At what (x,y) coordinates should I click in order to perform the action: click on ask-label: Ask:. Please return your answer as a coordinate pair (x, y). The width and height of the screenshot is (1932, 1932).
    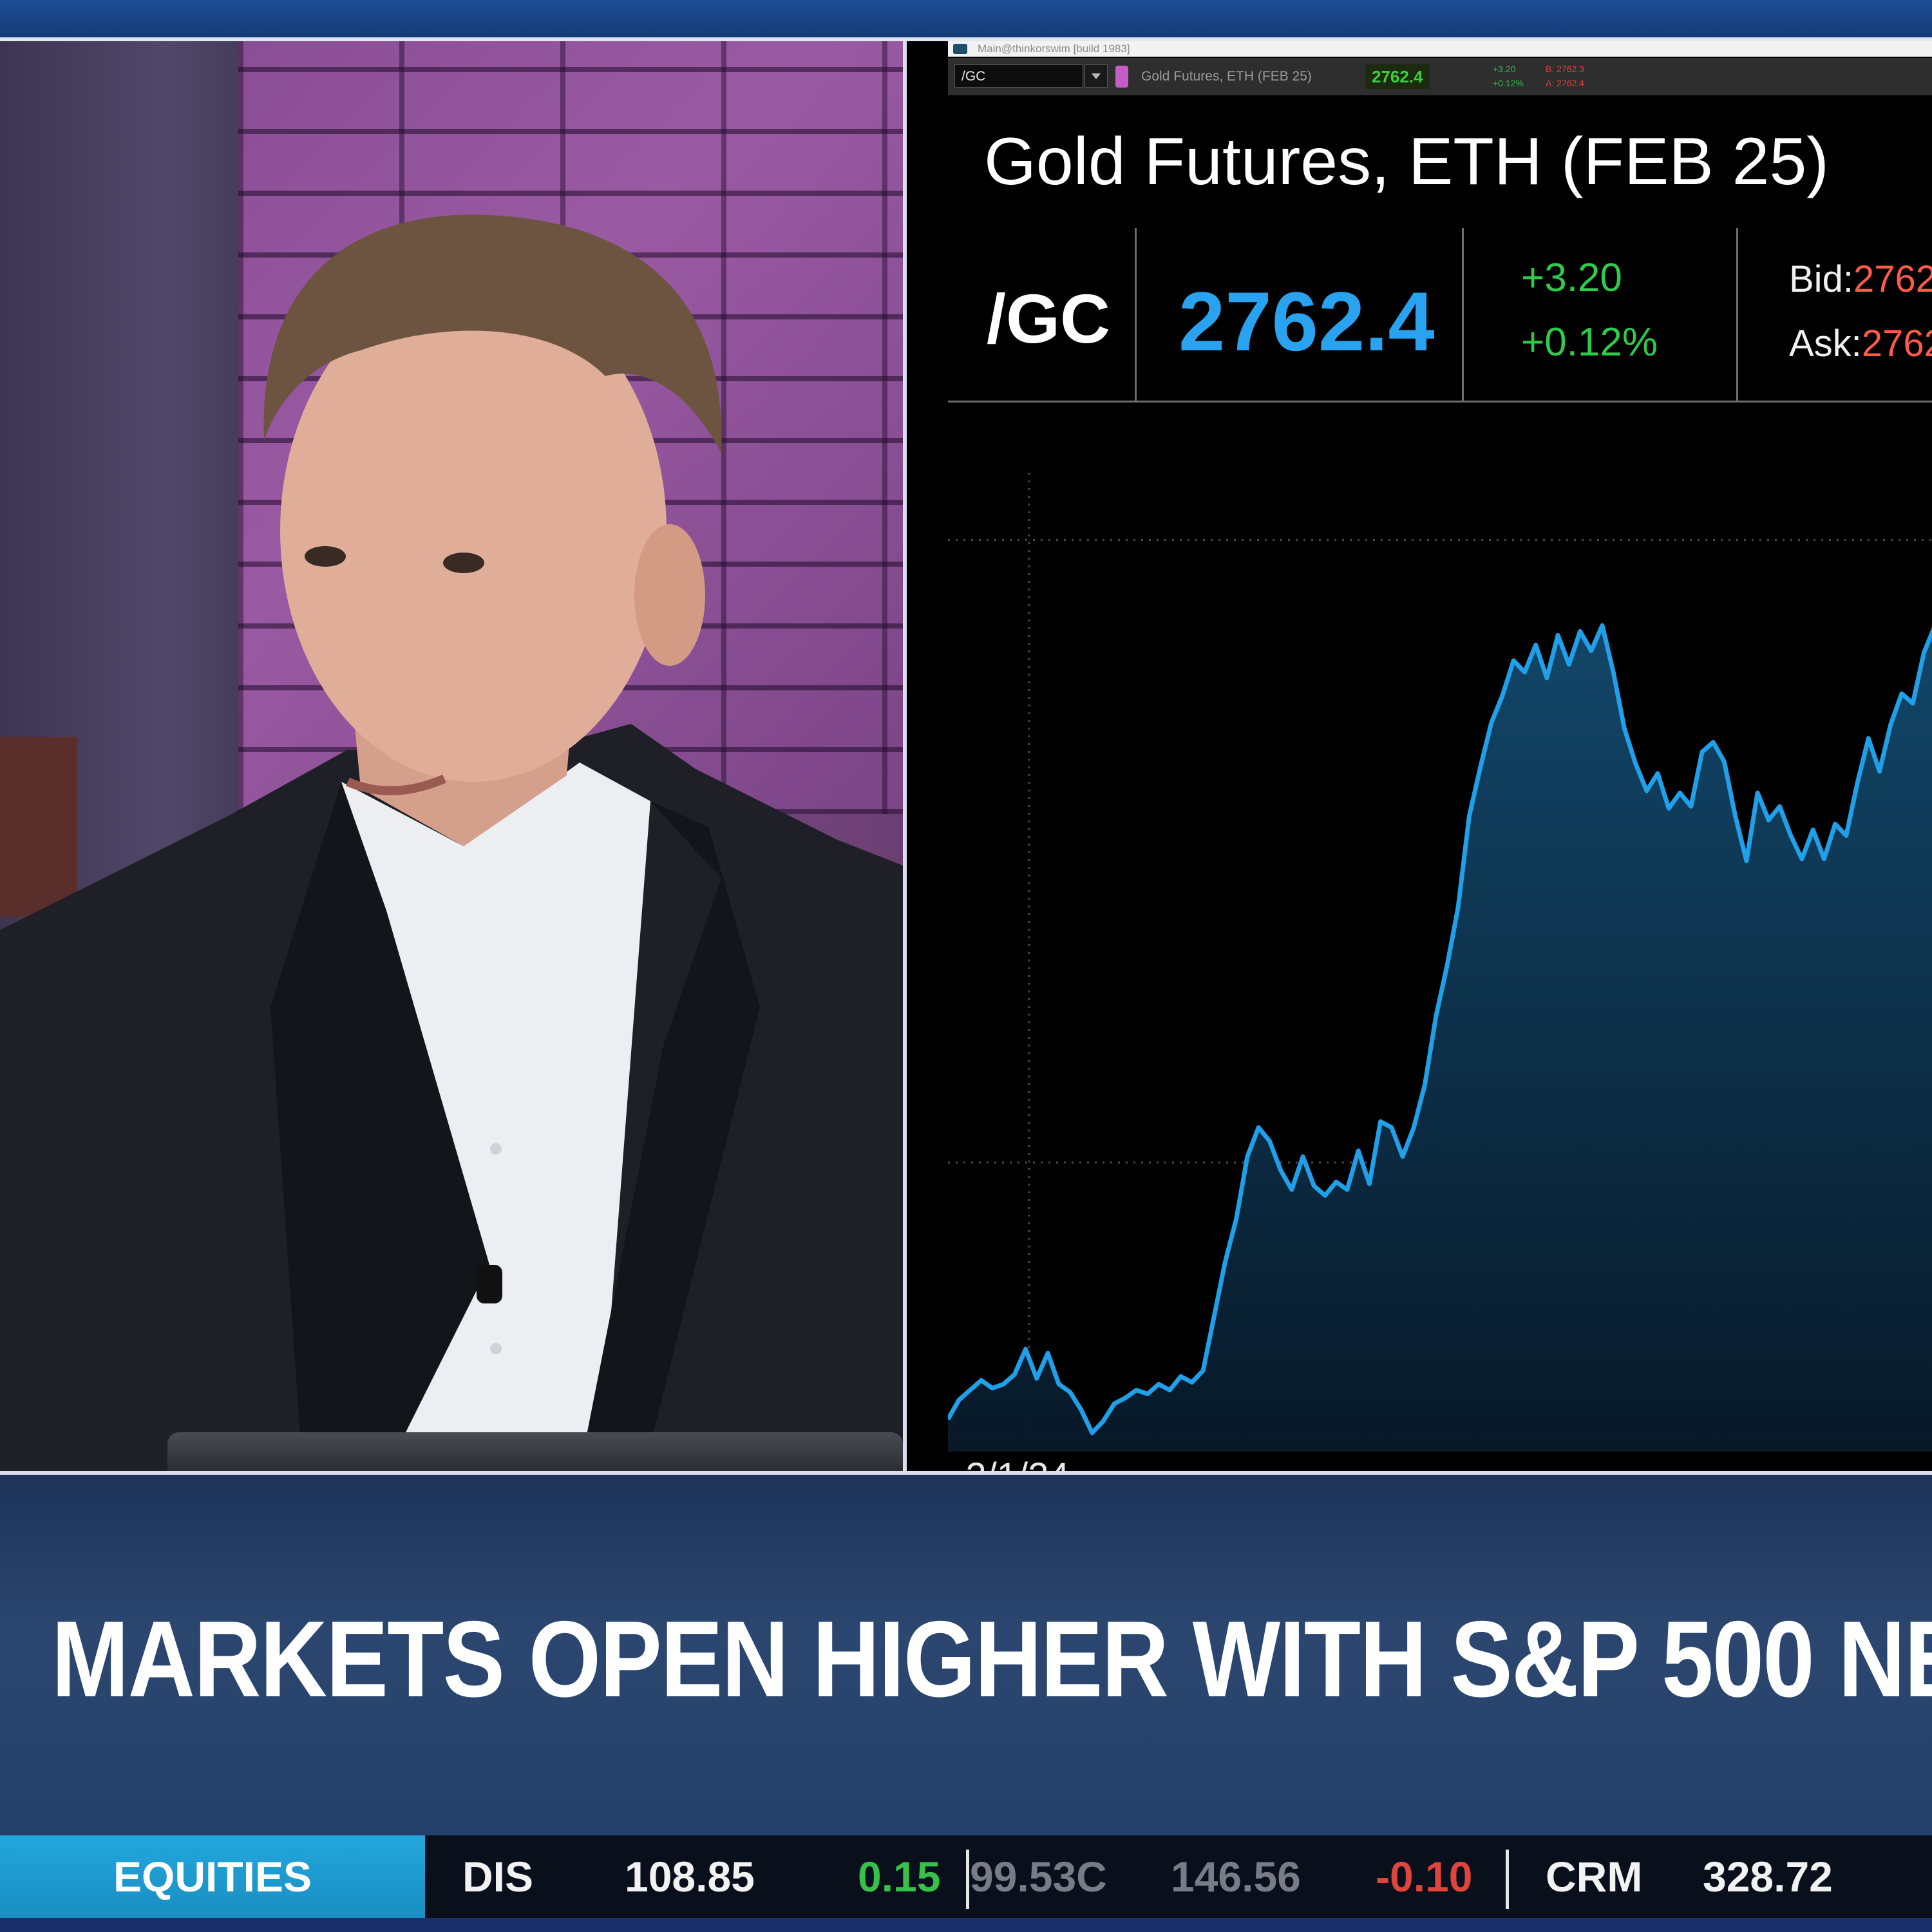
    Looking at the image, I should click on (1826, 344).